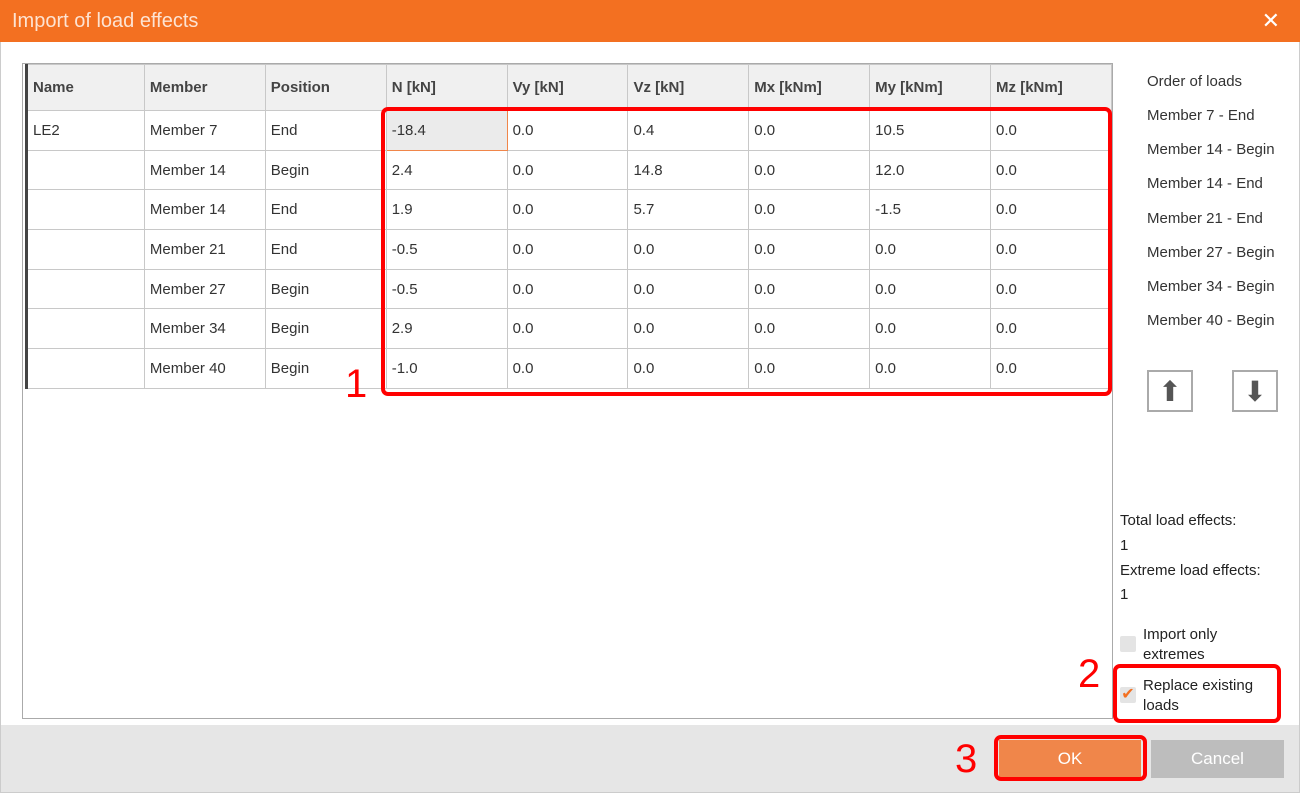 This screenshot has height=793, width=1300. Describe the element at coordinates (809, 87) in the screenshot. I see `column-header: Mx [kNm]` at that location.